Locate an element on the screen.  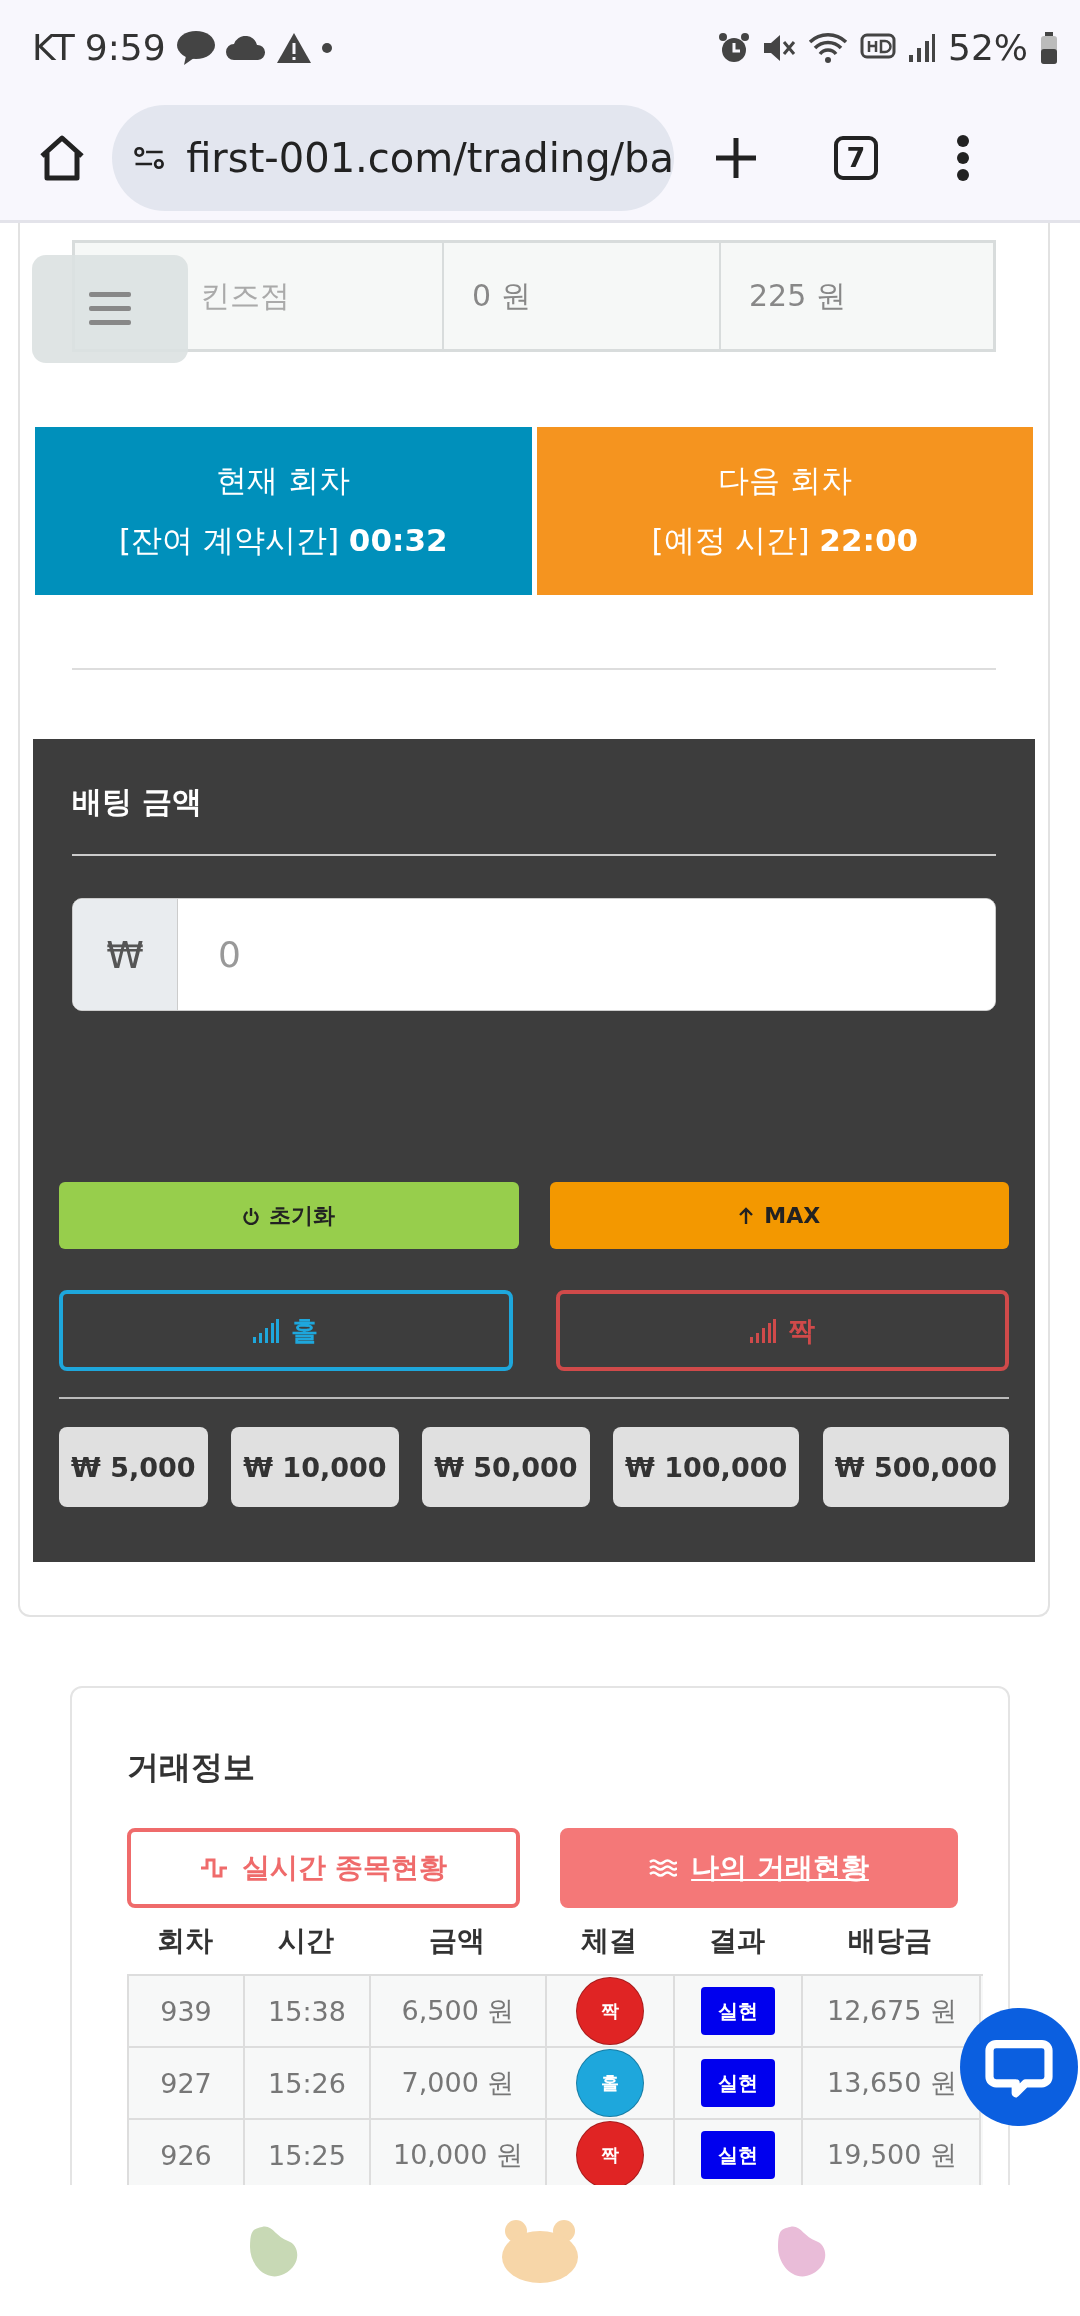
column-header: 결과 is located at coordinates (737, 1941).